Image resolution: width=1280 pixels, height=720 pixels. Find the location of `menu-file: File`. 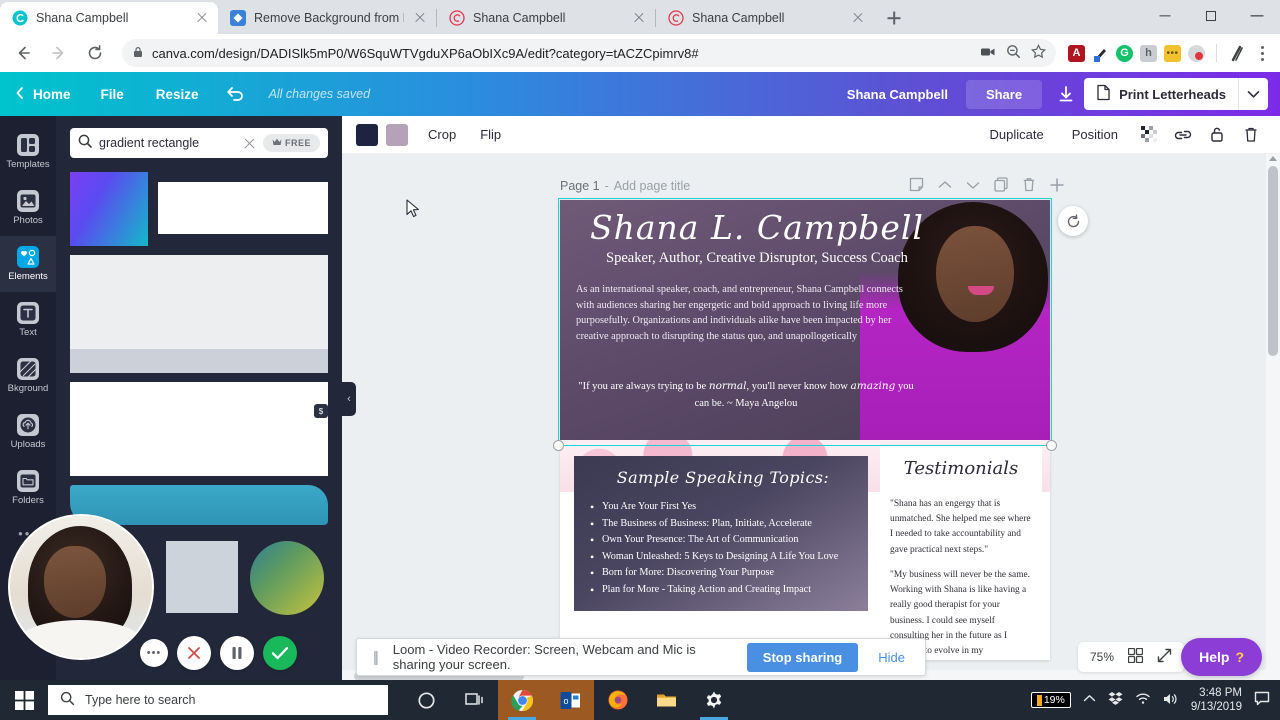

menu-file: File is located at coordinates (112, 94).